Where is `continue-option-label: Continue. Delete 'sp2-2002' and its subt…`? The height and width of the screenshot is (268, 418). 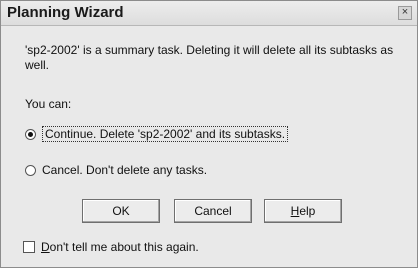
continue-option-label: Continue. Delete 'sp2-2002' and its subt… is located at coordinates (165, 134).